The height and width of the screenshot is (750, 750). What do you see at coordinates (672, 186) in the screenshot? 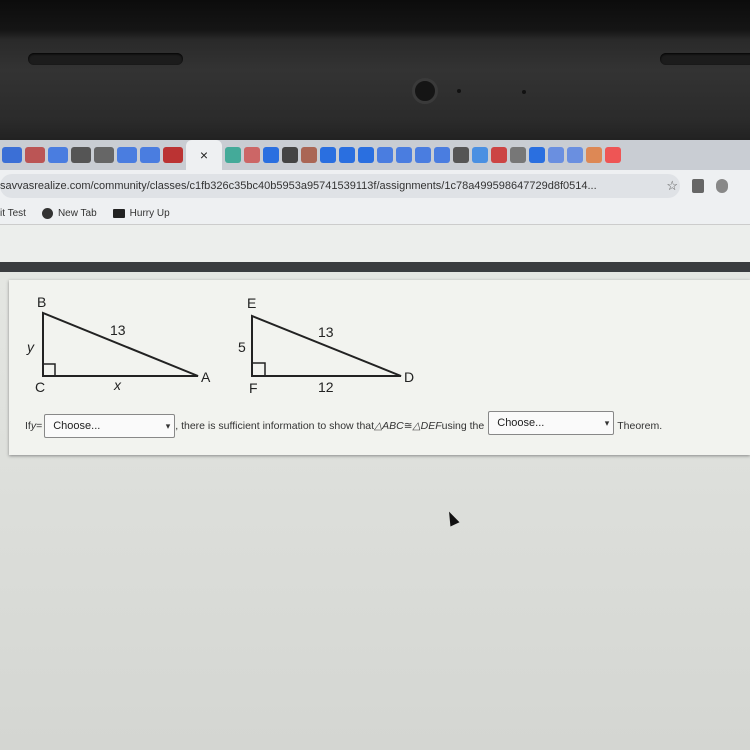
I see `bookmark-star-icon: ☆` at bounding box center [672, 186].